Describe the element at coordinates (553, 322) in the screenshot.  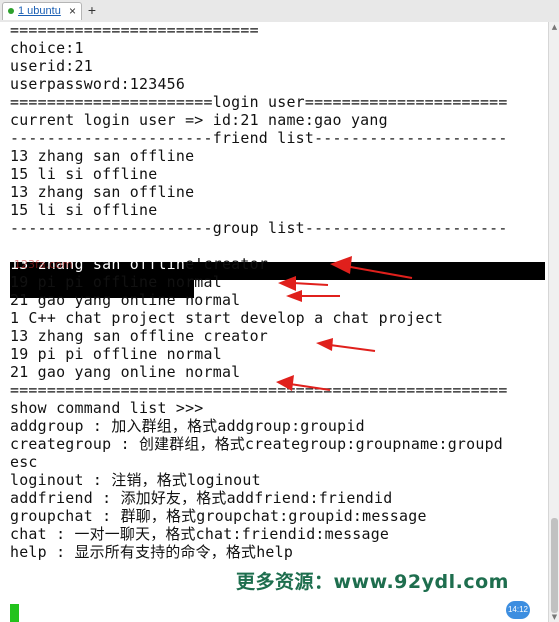
I see `vertical-scrollbar: ▲ ▼` at that location.